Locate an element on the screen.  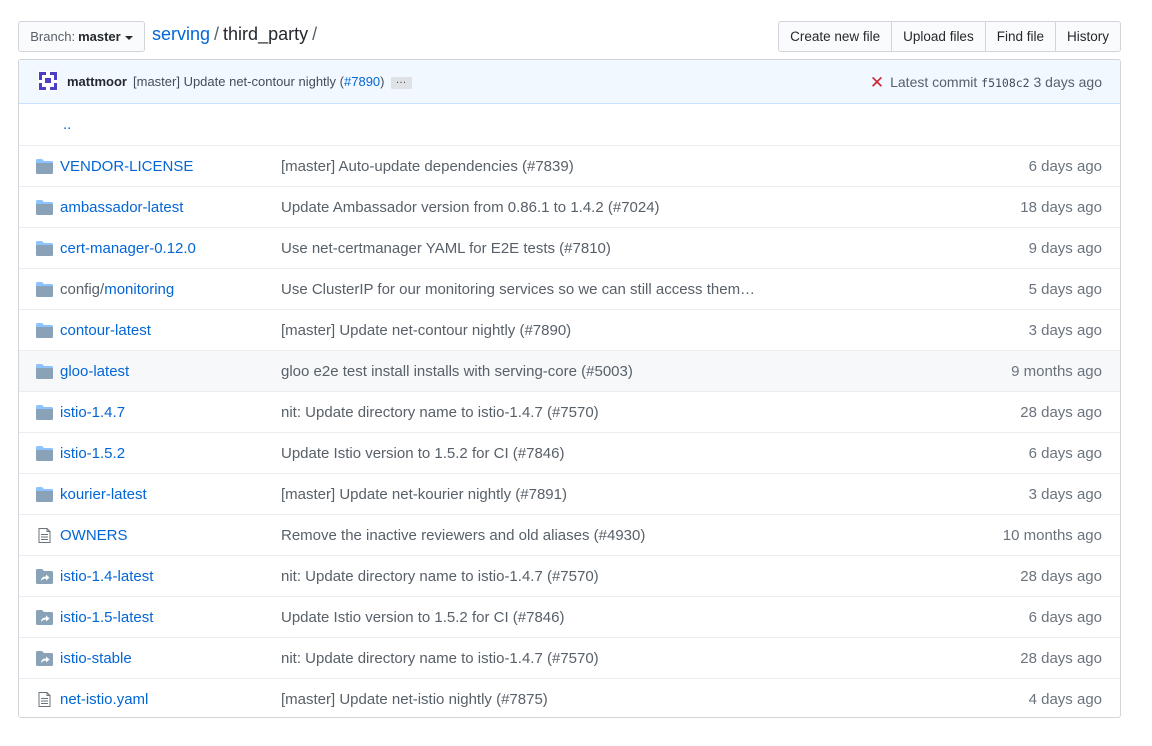
file-age: 4 days ago is located at coordinates (1065, 699).